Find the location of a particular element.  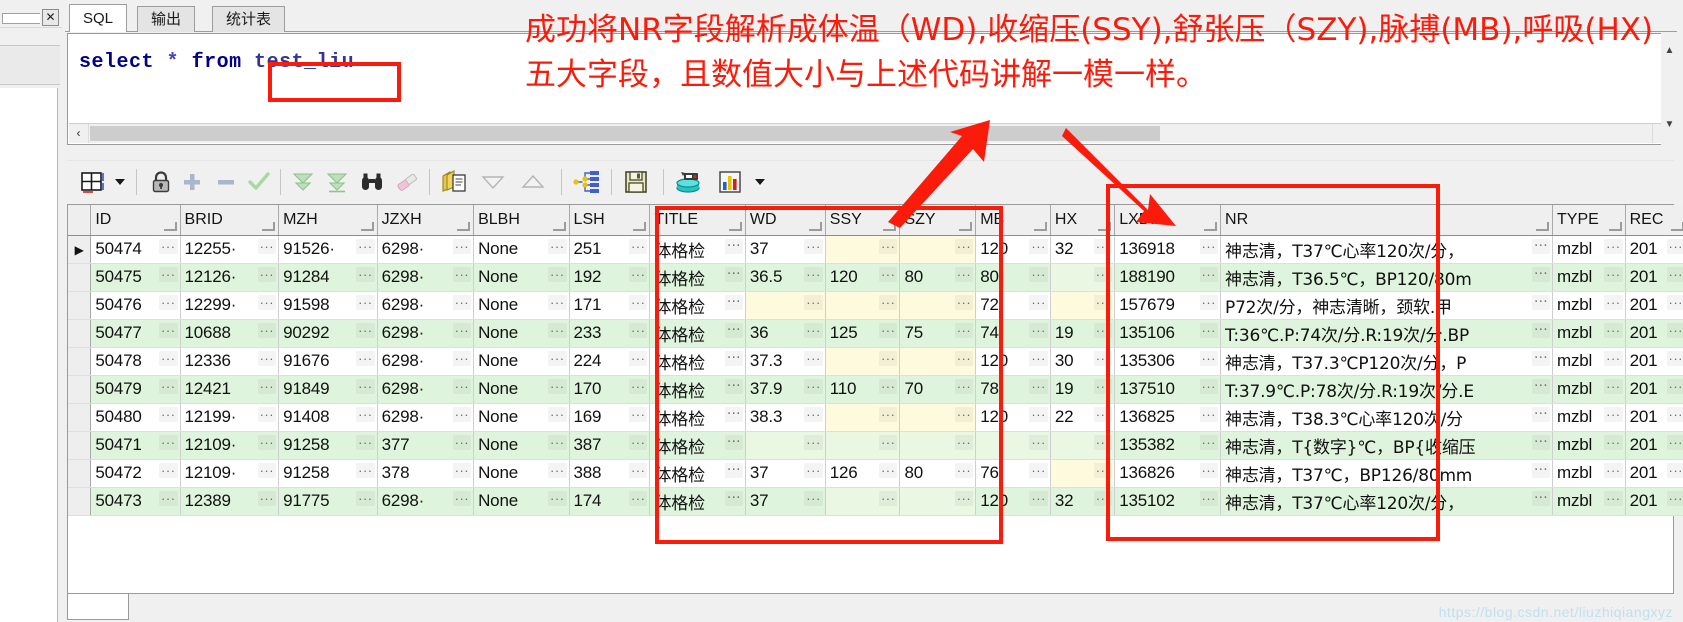

cell-ssy: 110 is located at coordinates (863, 389).